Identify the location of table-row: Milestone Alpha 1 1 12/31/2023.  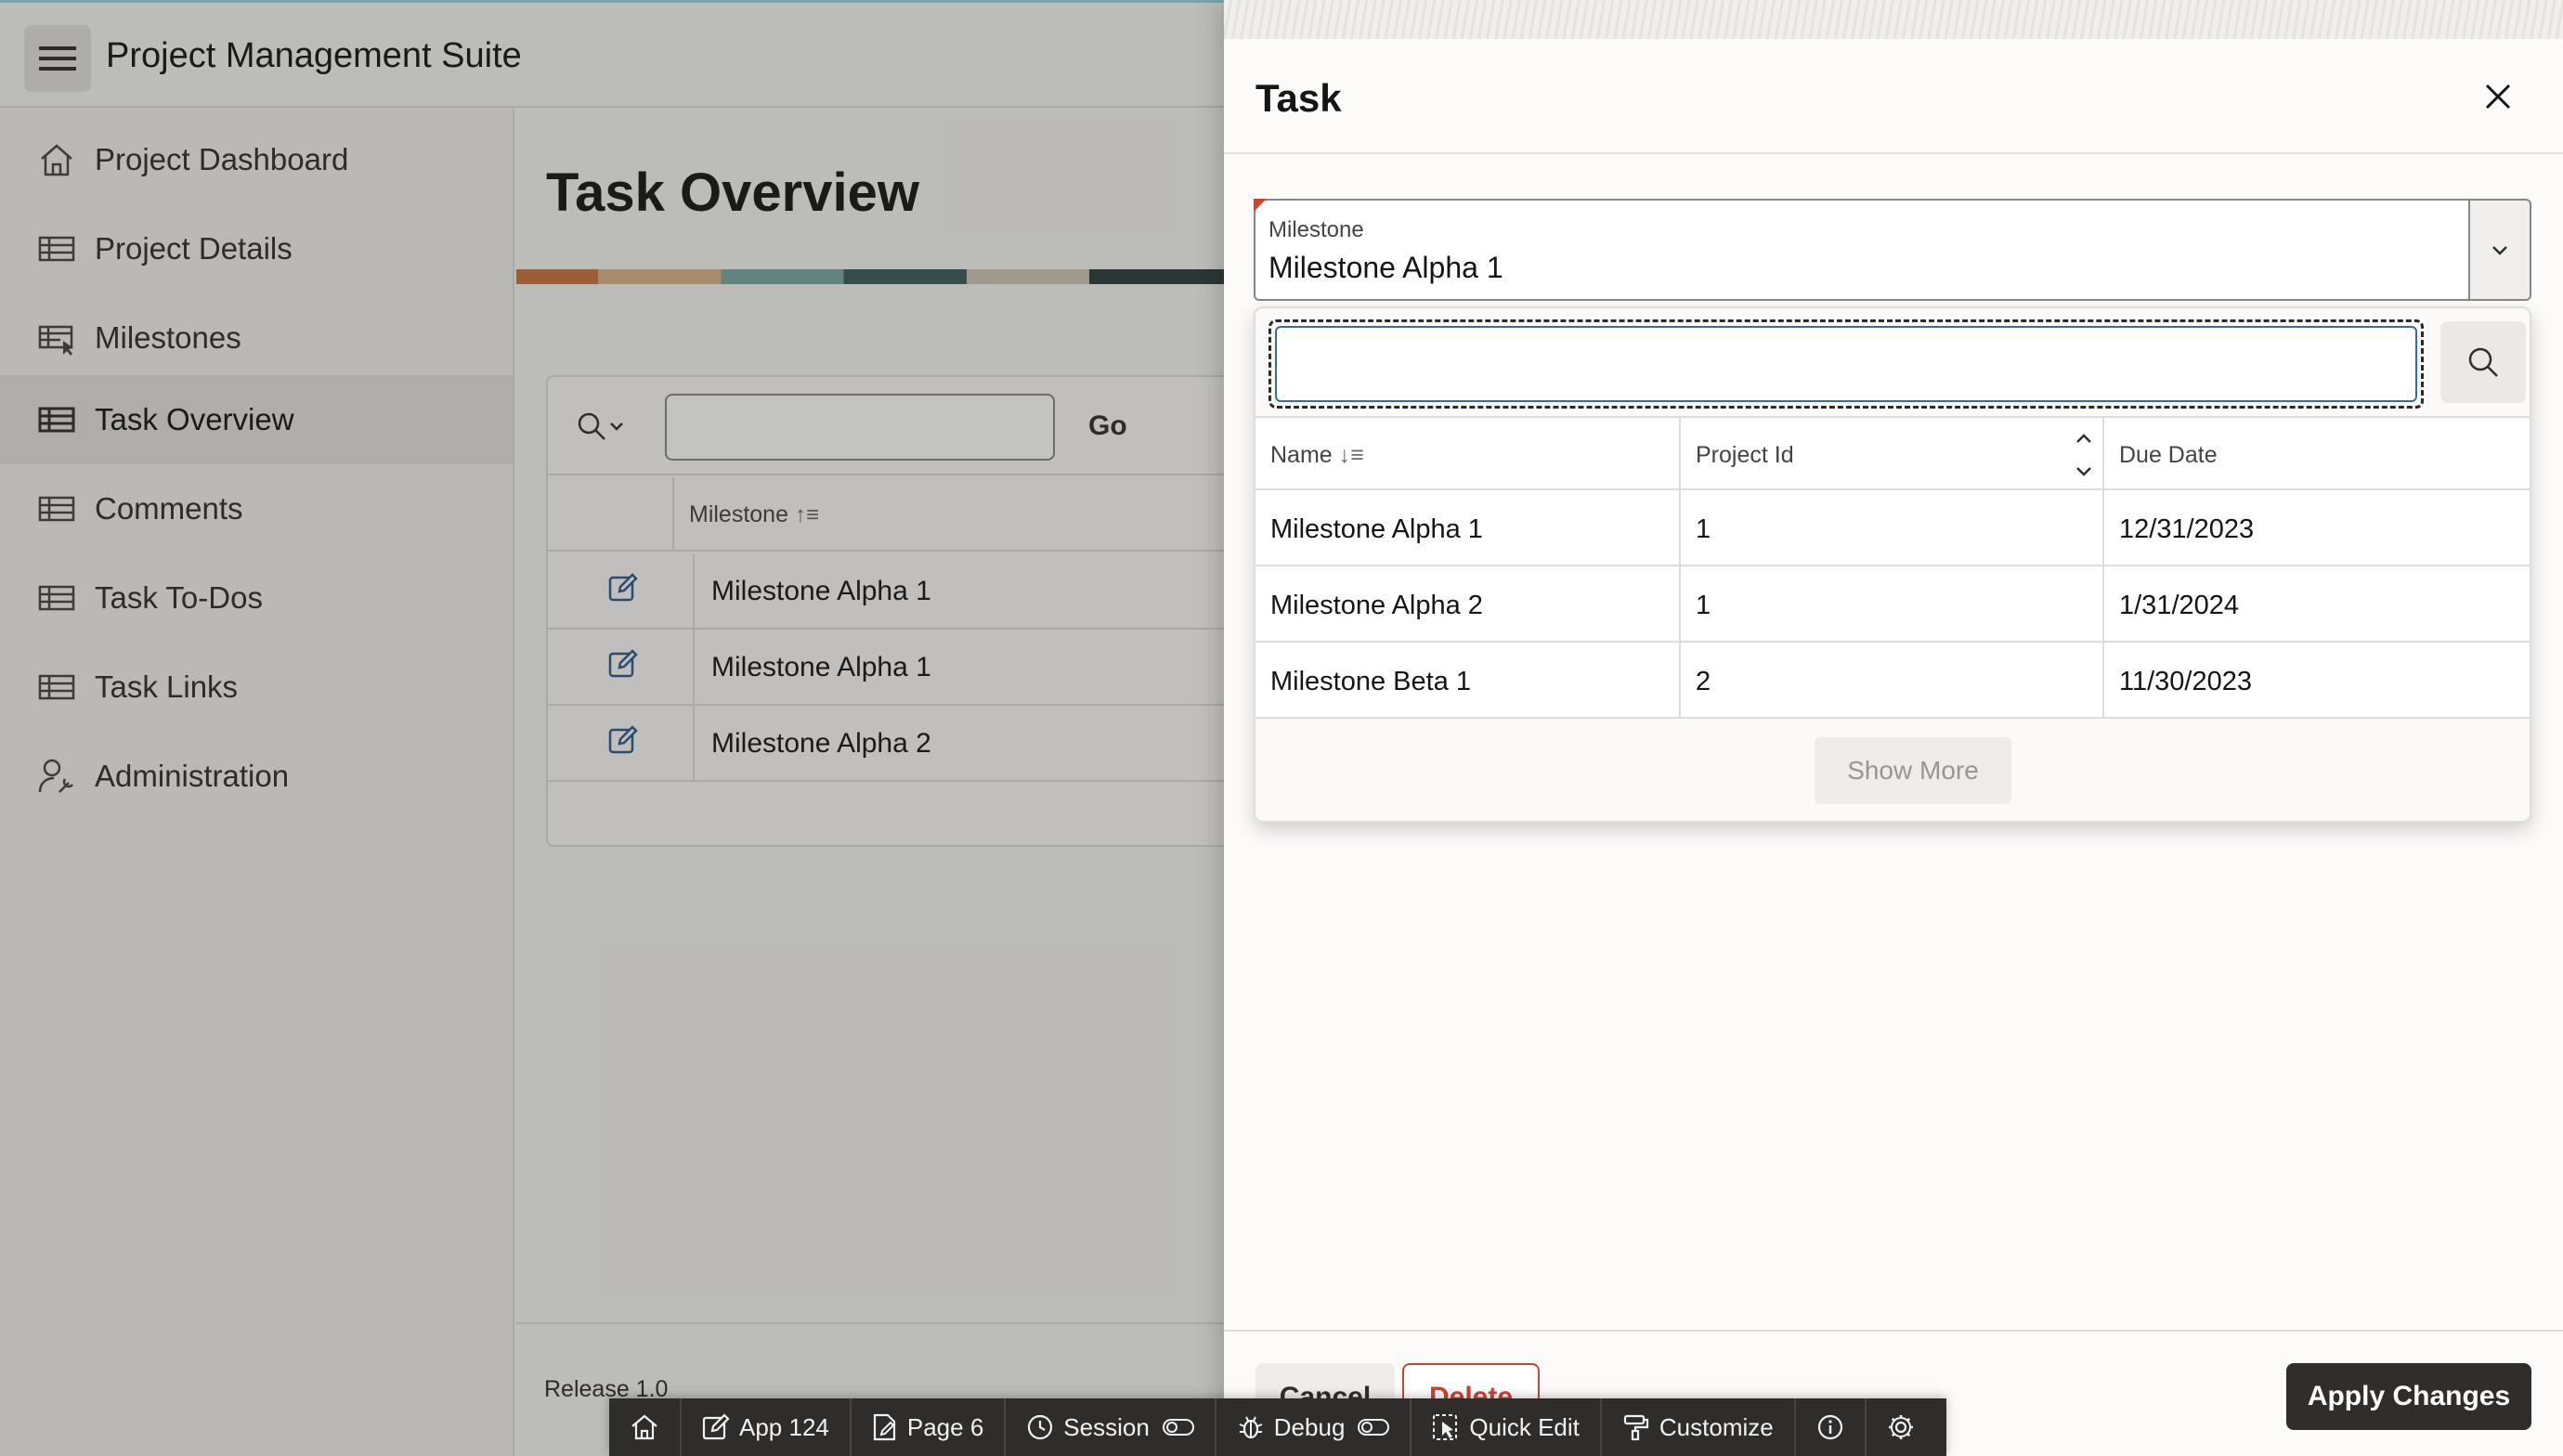
(1892, 528).